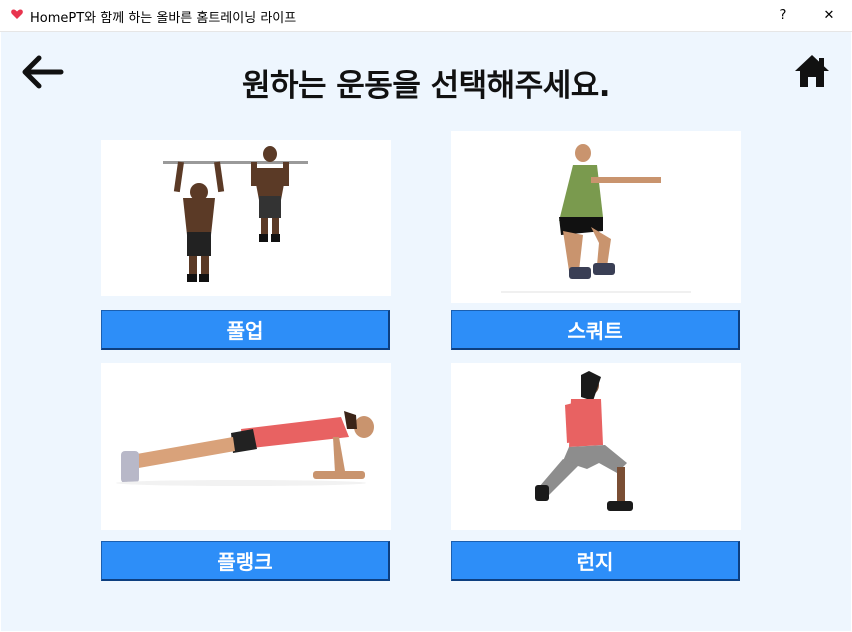  Describe the element at coordinates (245, 561) in the screenshot. I see `plank-button: 플랭크` at that location.